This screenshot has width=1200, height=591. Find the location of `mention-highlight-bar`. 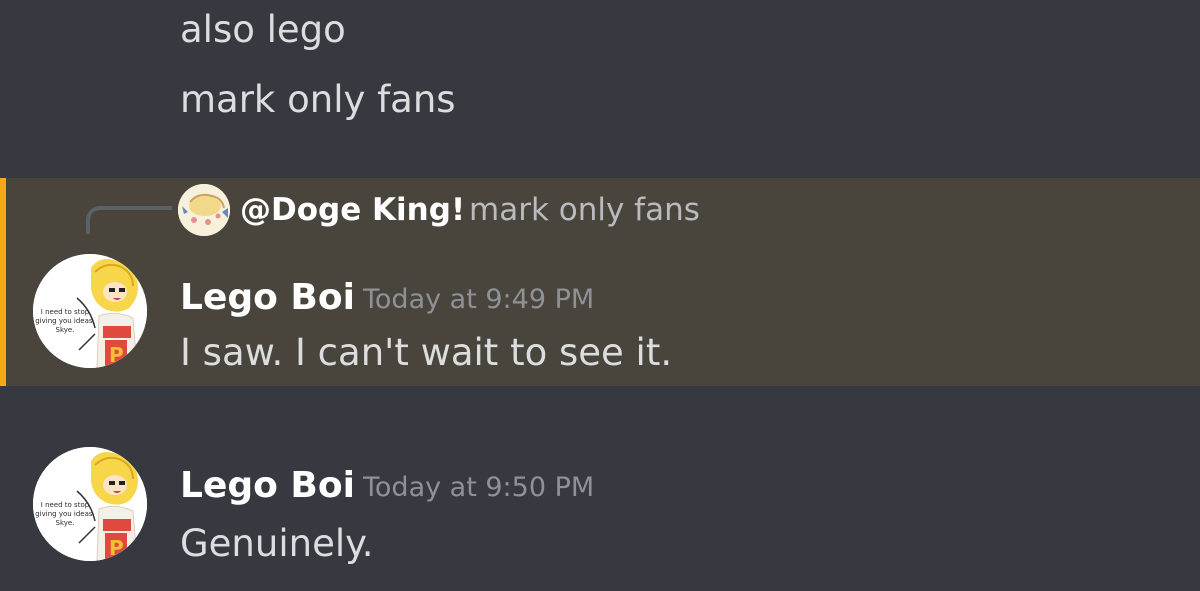

mention-highlight-bar is located at coordinates (3, 282).